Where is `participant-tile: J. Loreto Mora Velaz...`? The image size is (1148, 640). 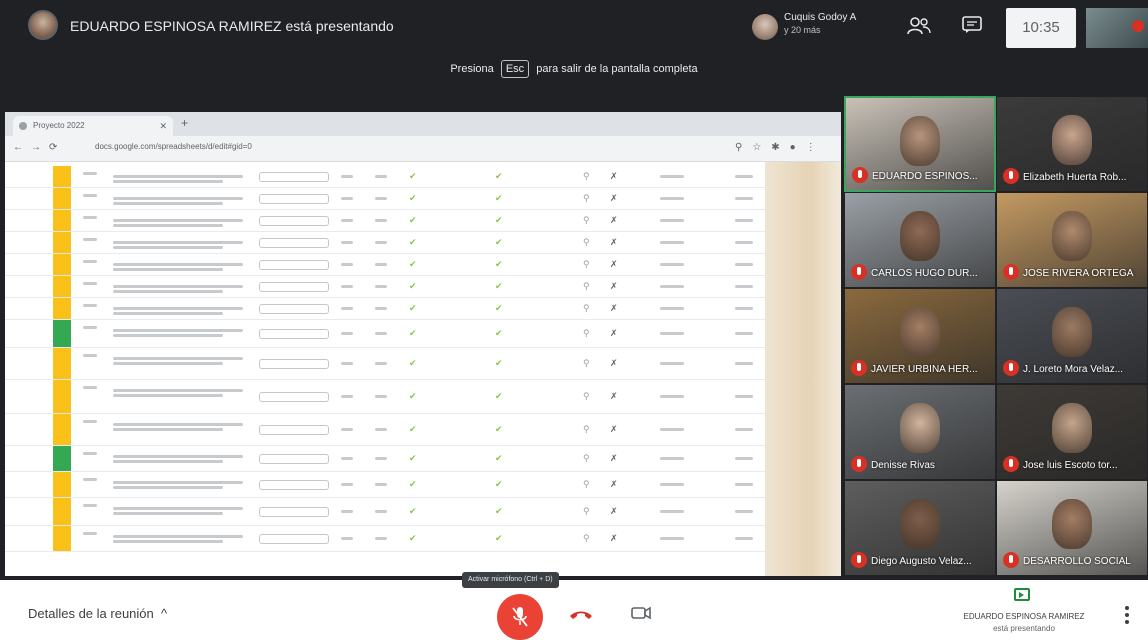 participant-tile: J. Loreto Mora Velaz... is located at coordinates (1072, 336).